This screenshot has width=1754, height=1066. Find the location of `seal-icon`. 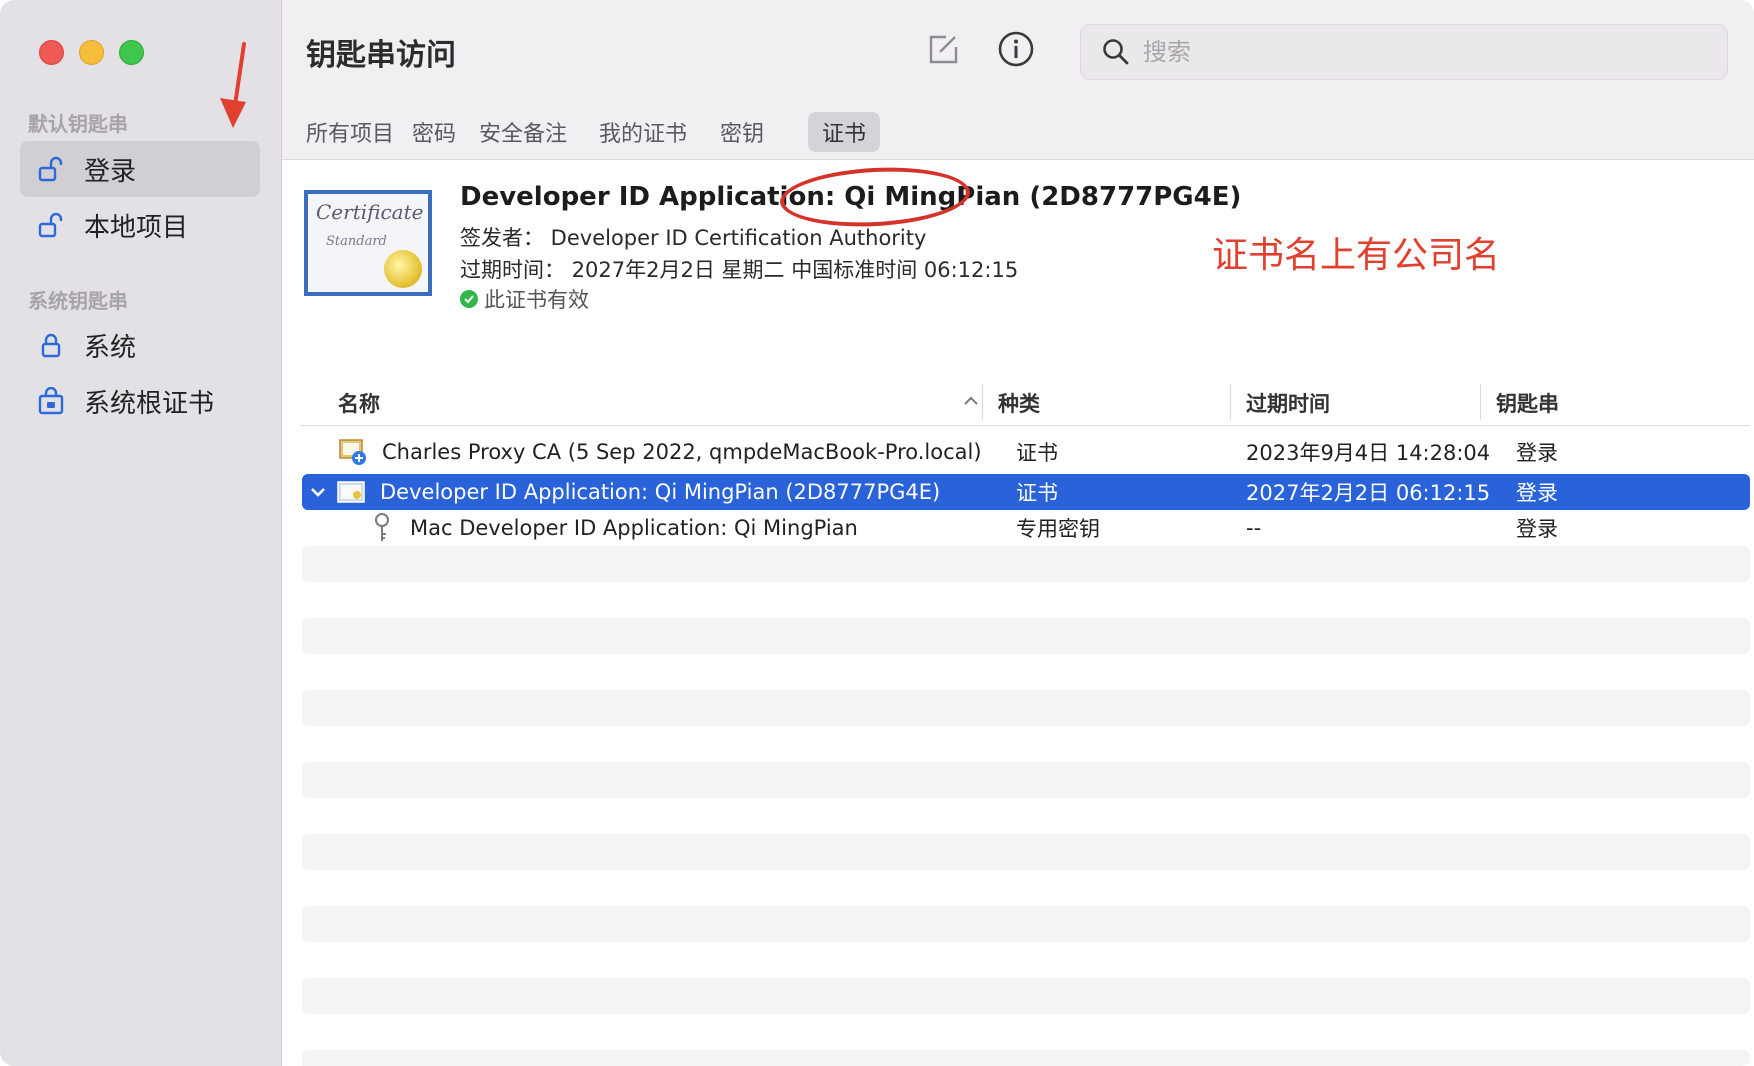

seal-icon is located at coordinates (403, 269).